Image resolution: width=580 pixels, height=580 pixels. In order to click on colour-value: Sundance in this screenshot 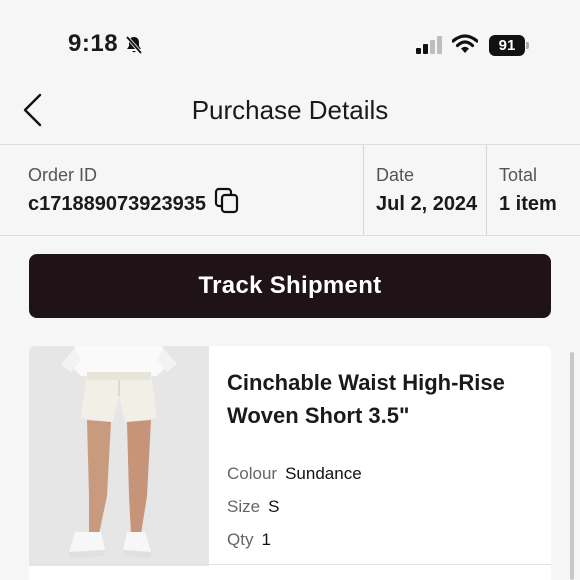, I will do `click(323, 473)`.